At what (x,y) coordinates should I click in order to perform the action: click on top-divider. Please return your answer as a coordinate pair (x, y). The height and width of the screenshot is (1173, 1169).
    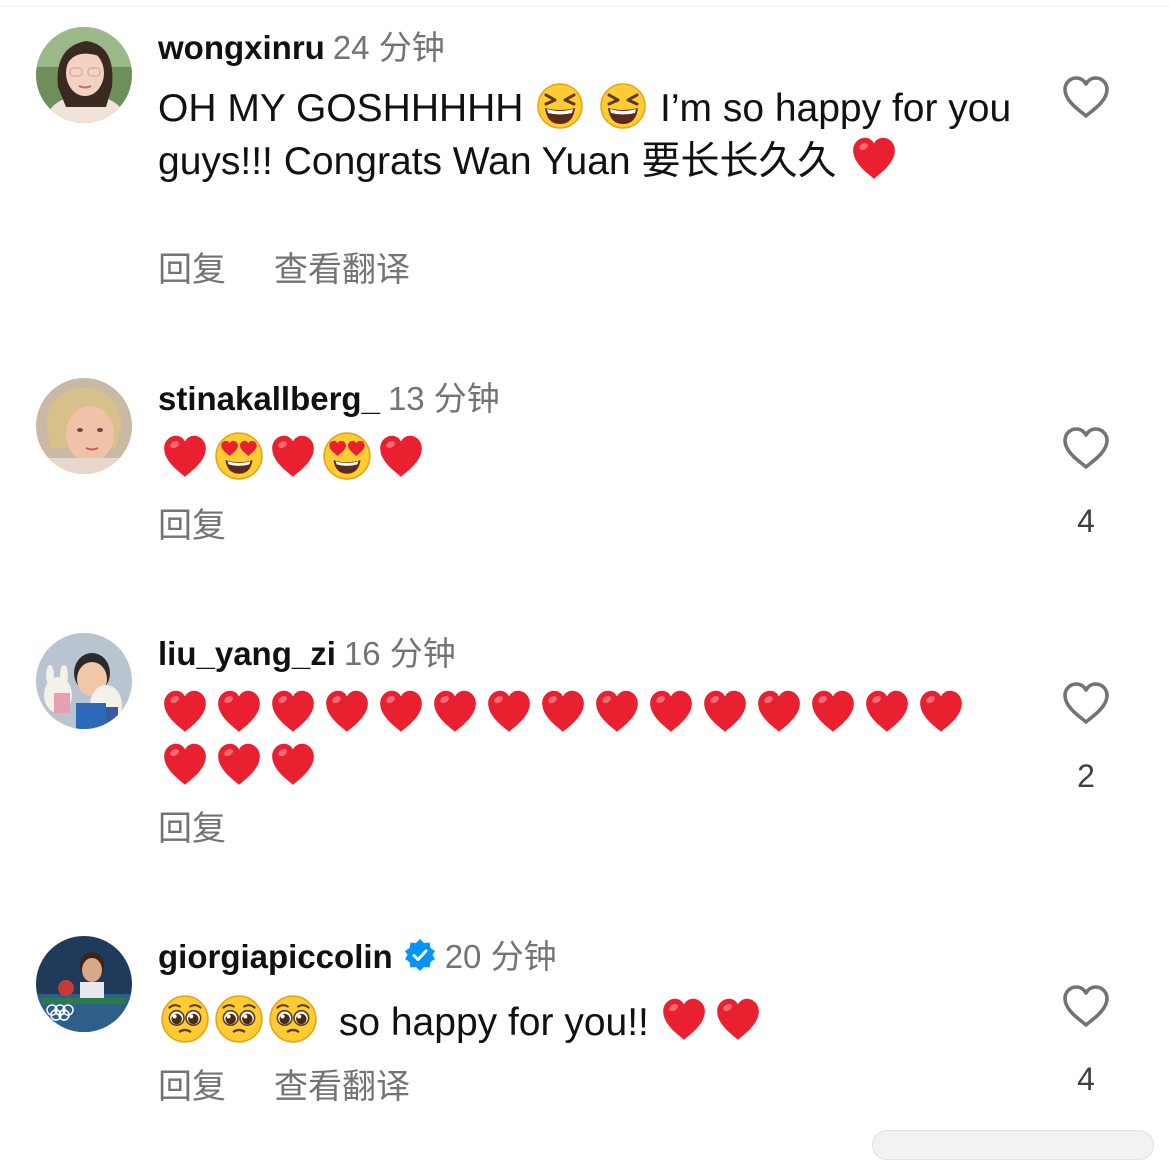
    Looking at the image, I should click on (584, 6).